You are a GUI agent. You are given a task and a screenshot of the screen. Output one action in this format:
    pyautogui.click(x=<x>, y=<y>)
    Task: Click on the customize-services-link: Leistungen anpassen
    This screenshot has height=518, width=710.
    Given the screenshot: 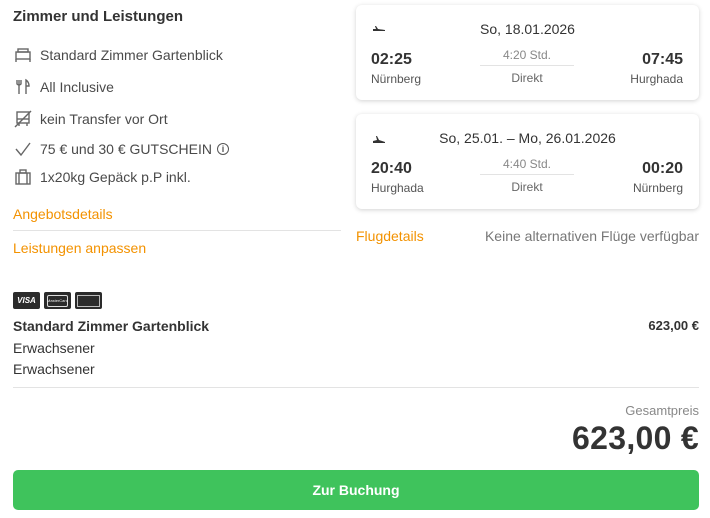 What is the action you would take?
    pyautogui.click(x=79, y=248)
    